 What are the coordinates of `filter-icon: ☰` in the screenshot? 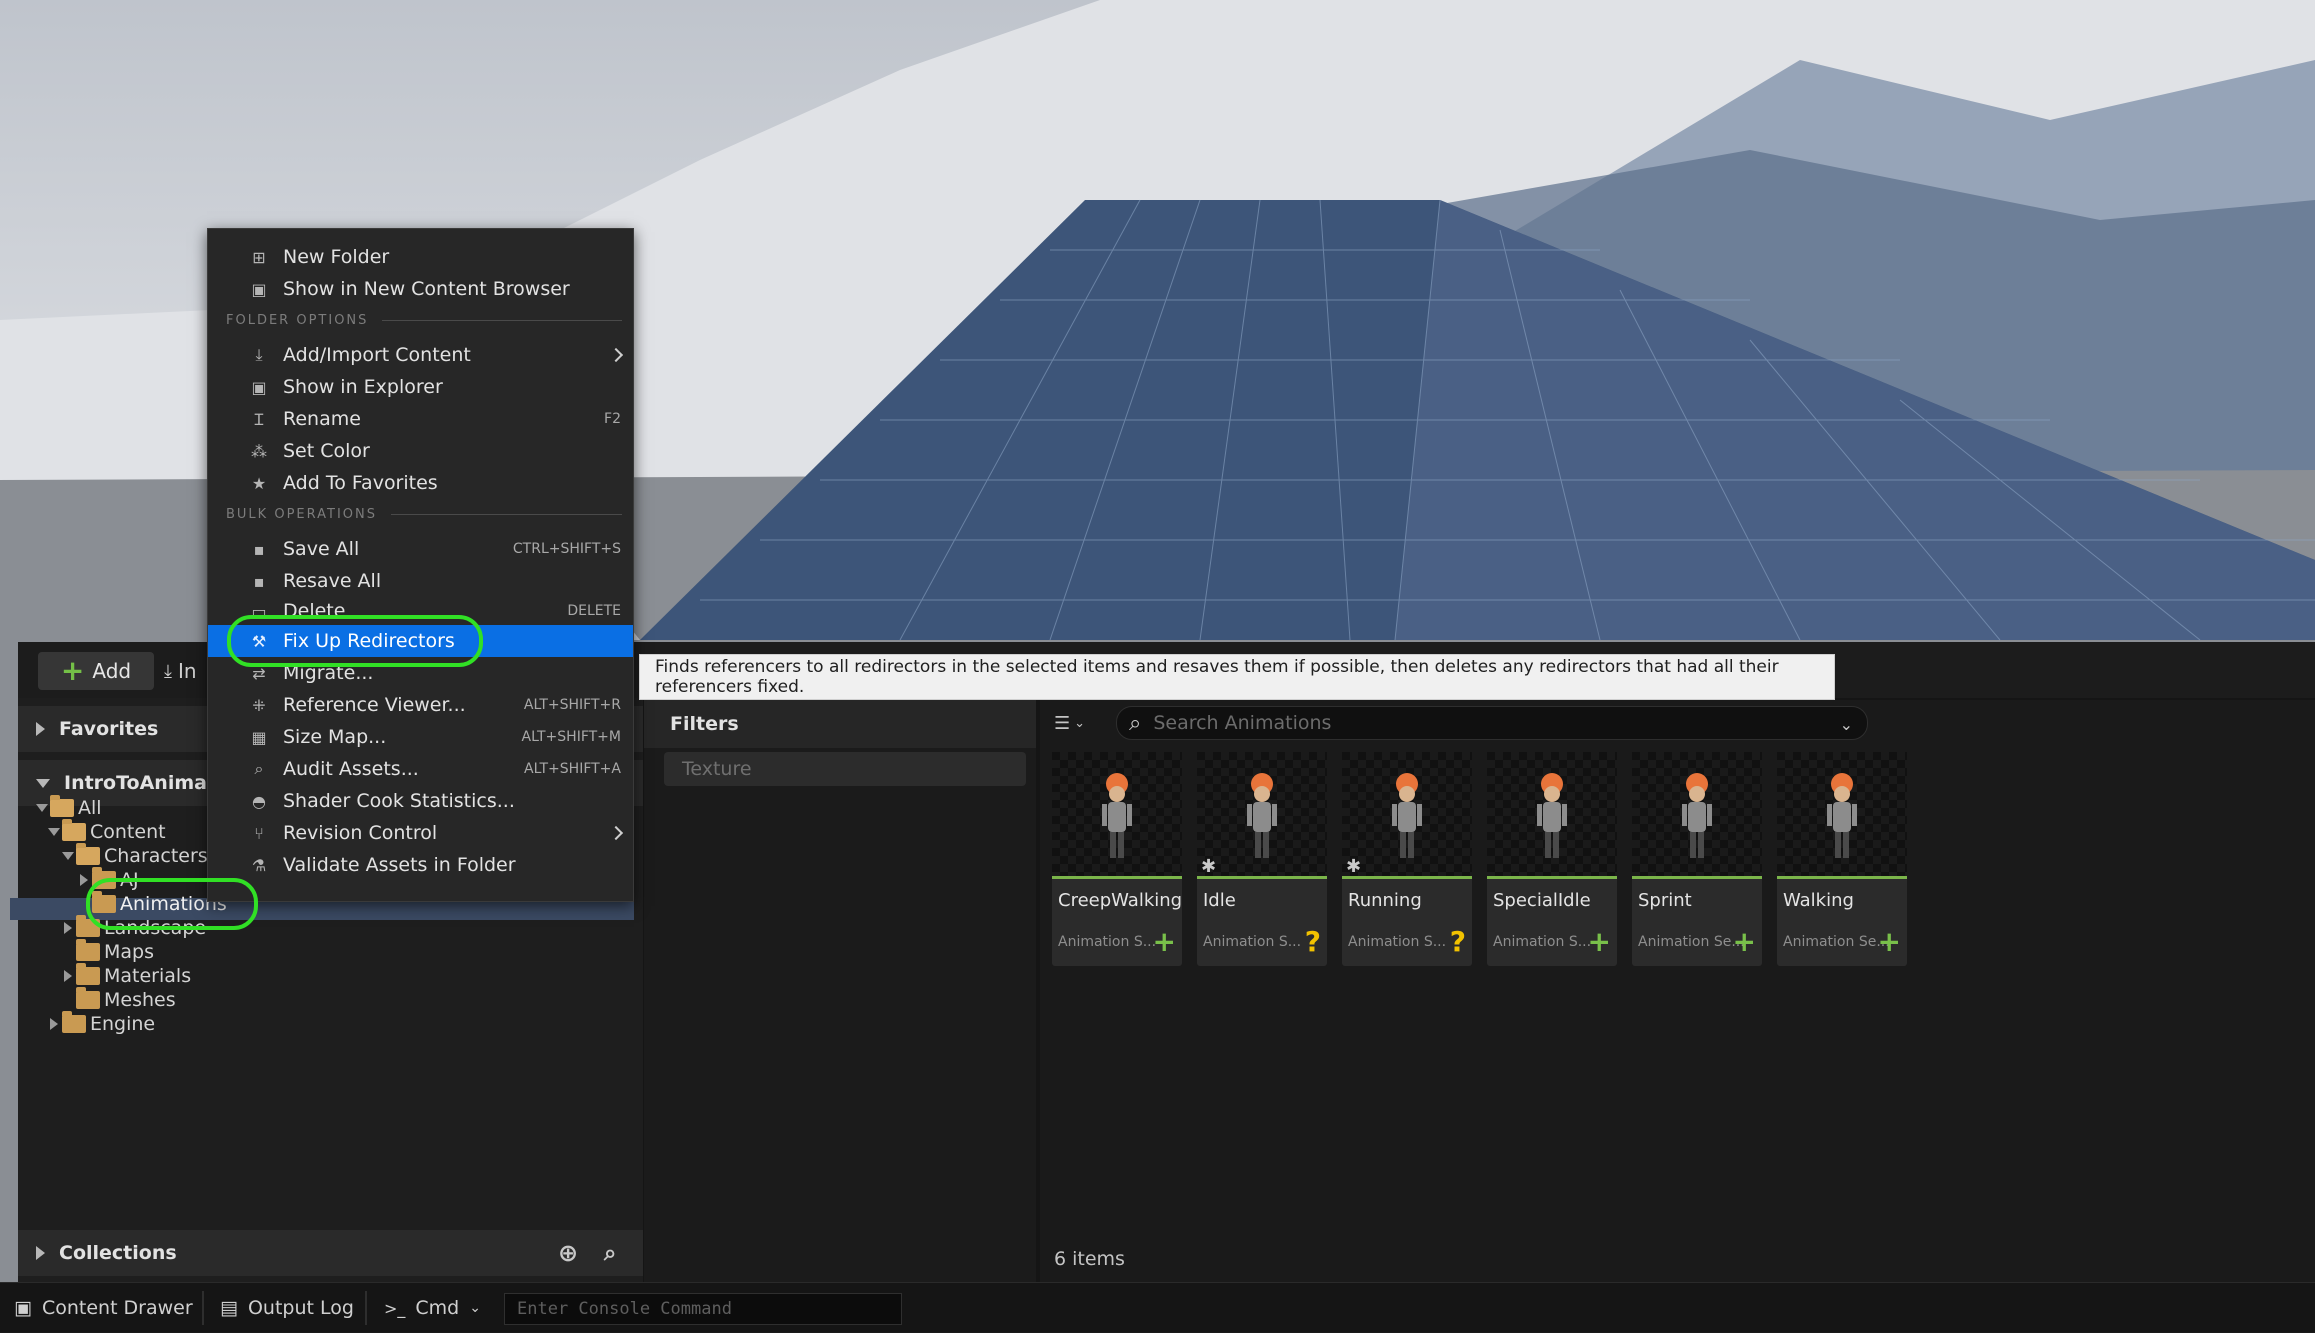 It's located at (1062, 723).